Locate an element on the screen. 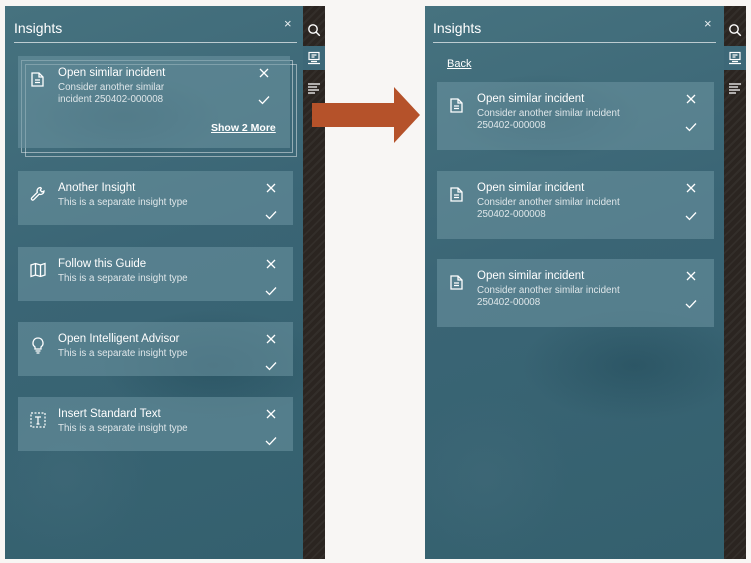 This screenshot has width=751, height=563. map-icon is located at coordinates (38, 270).